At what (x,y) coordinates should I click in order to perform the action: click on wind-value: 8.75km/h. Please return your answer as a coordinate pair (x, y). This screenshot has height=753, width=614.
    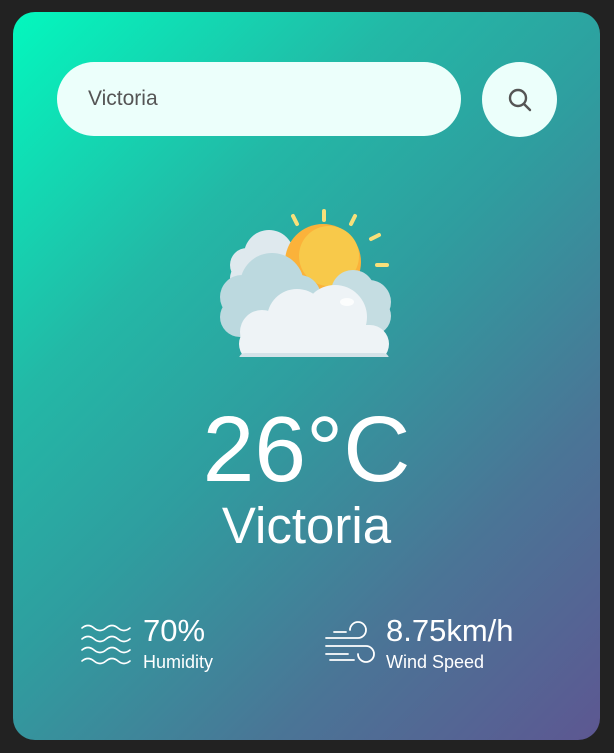
    Looking at the image, I should click on (450, 630).